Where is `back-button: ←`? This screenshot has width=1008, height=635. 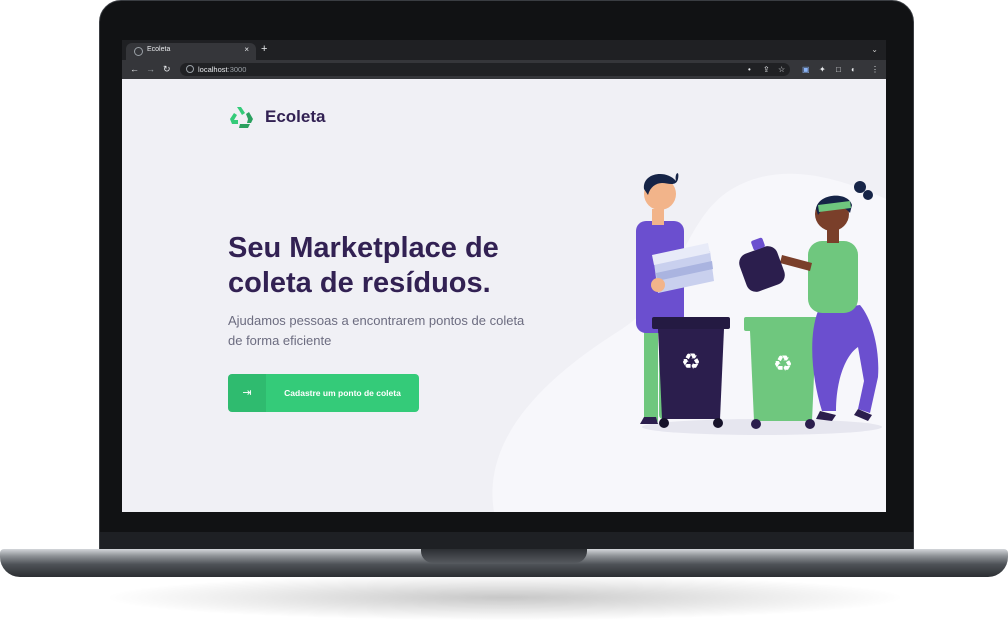 back-button: ← is located at coordinates (134, 69).